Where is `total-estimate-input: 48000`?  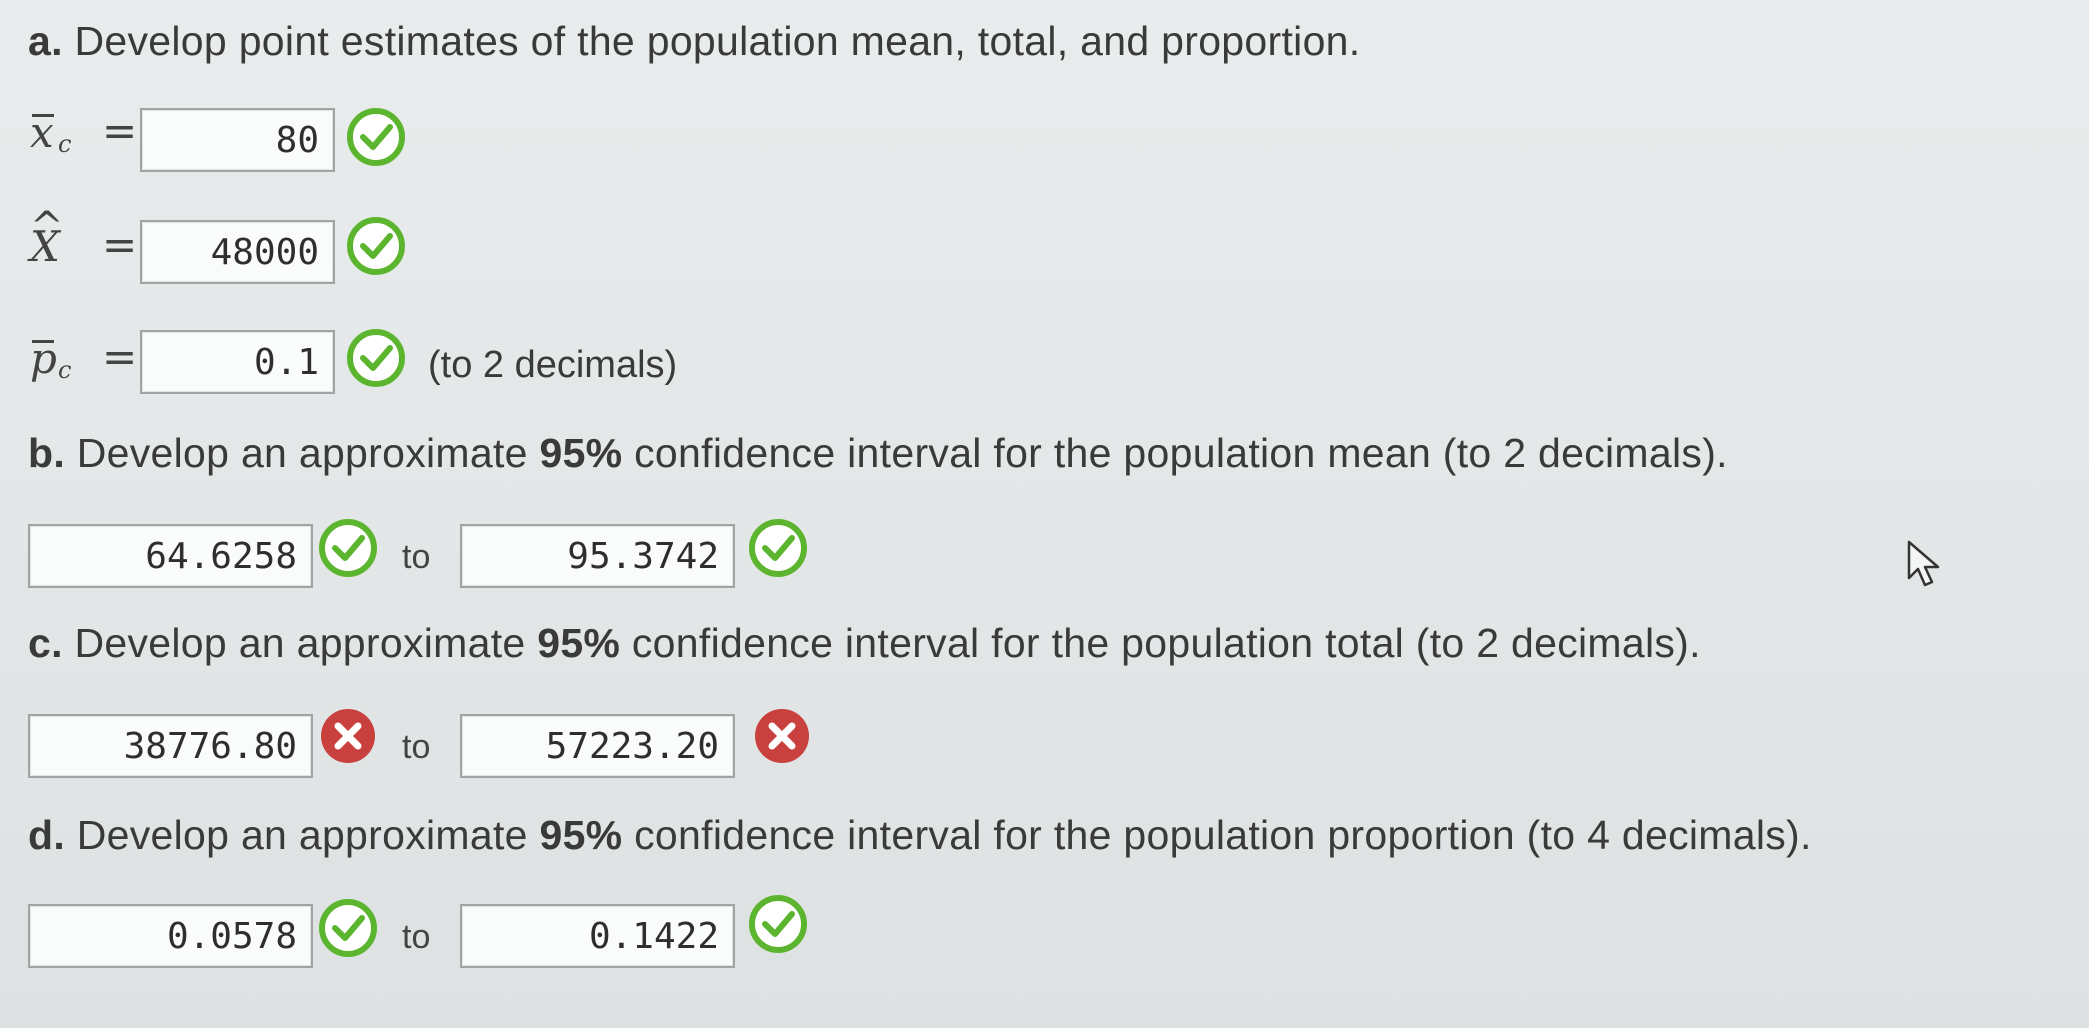 total-estimate-input: 48000 is located at coordinates (237, 252).